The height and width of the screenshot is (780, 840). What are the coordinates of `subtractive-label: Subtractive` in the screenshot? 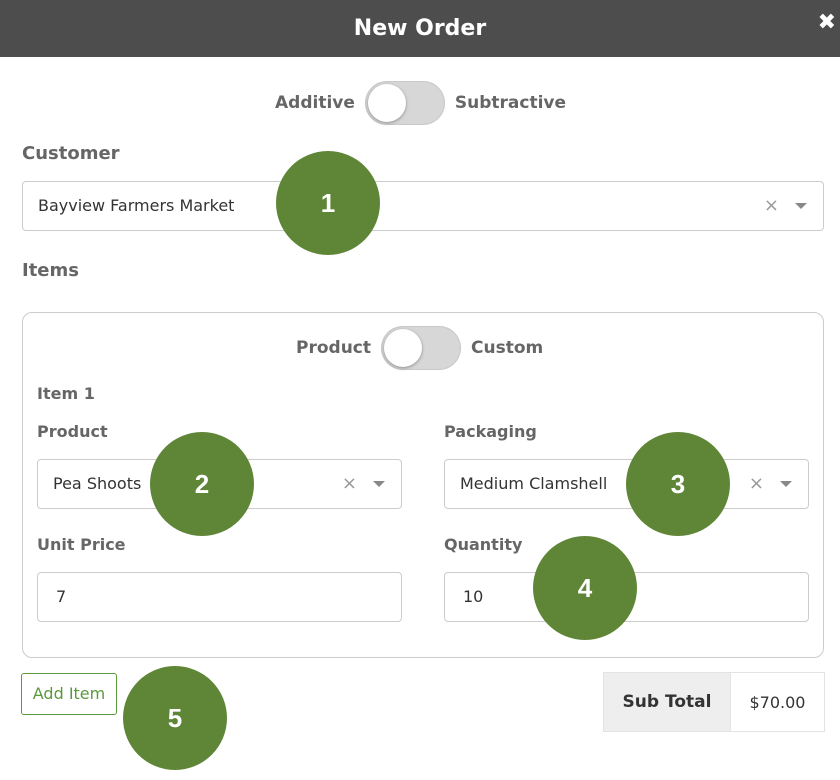 It's located at (510, 103).